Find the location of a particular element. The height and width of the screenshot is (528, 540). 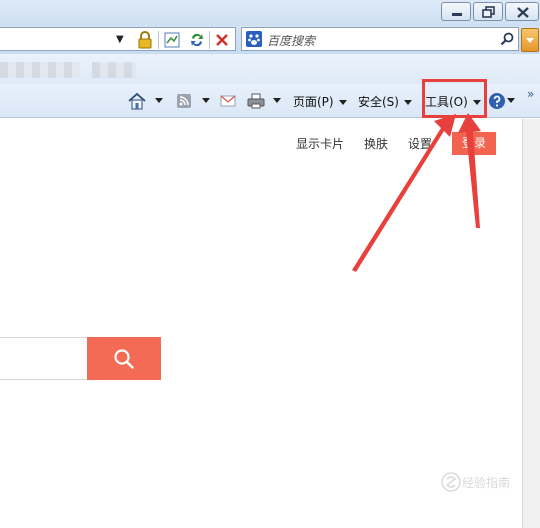

vertical-scrollbar is located at coordinates (531, 323).